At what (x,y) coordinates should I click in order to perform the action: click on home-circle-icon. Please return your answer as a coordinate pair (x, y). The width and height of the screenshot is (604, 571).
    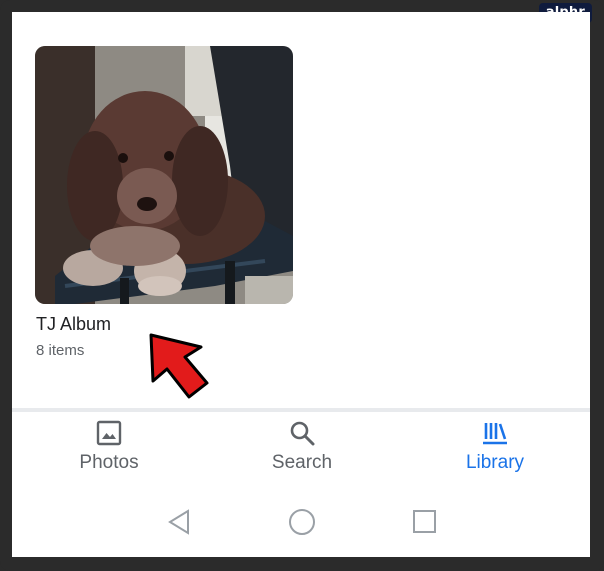
    Looking at the image, I should click on (302, 522).